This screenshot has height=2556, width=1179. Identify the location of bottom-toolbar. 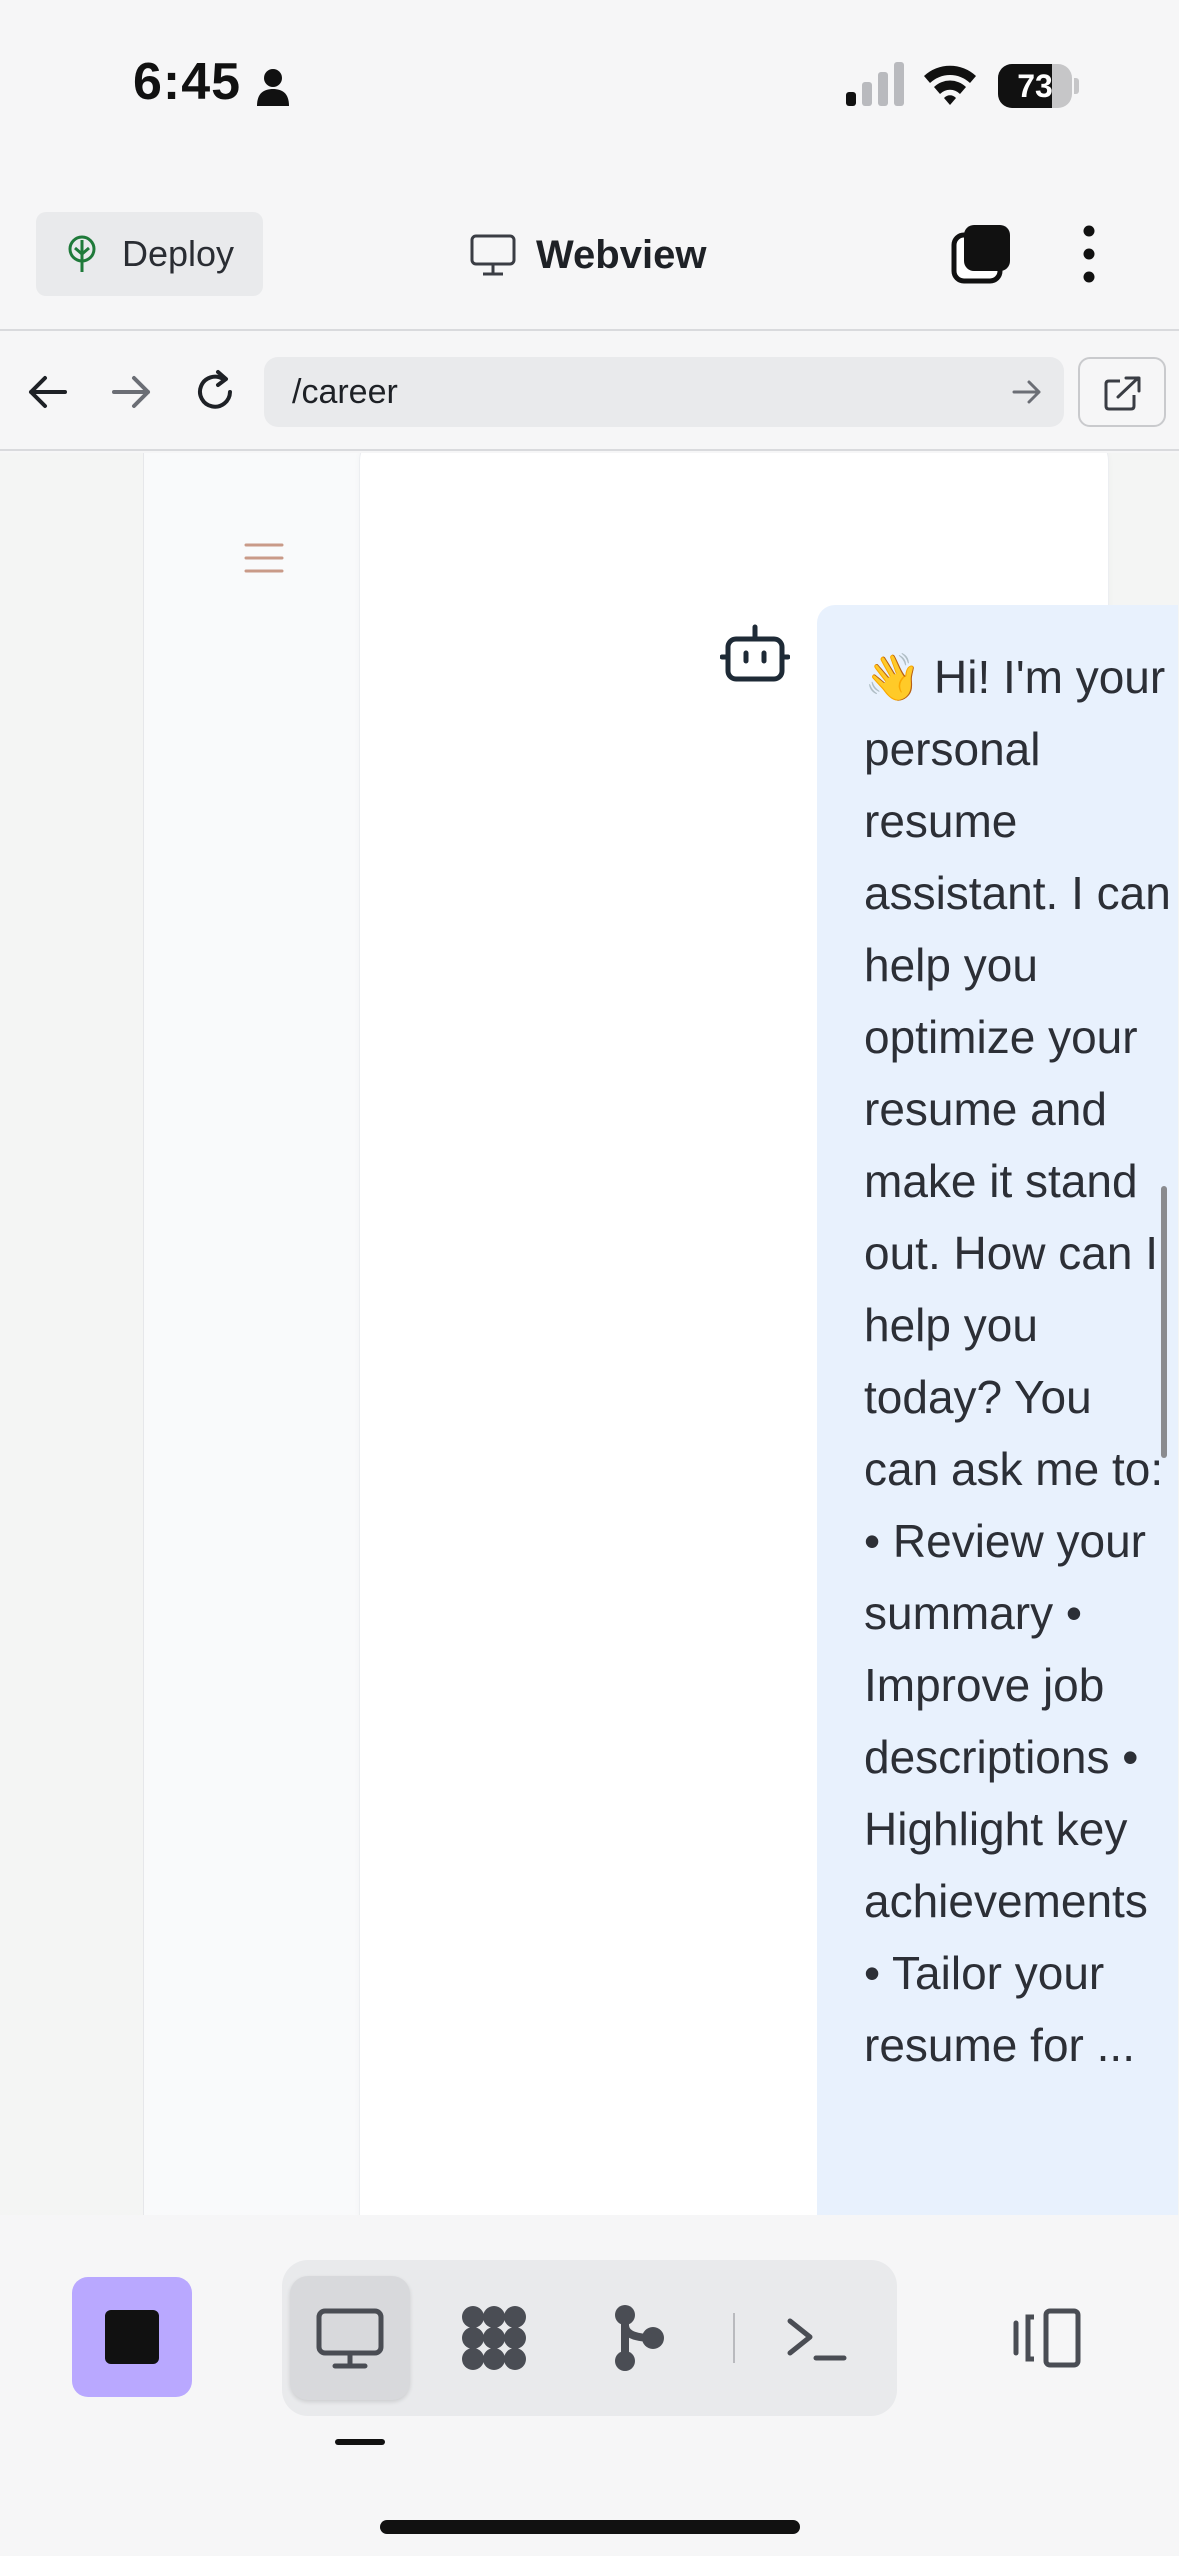
(589, 2385).